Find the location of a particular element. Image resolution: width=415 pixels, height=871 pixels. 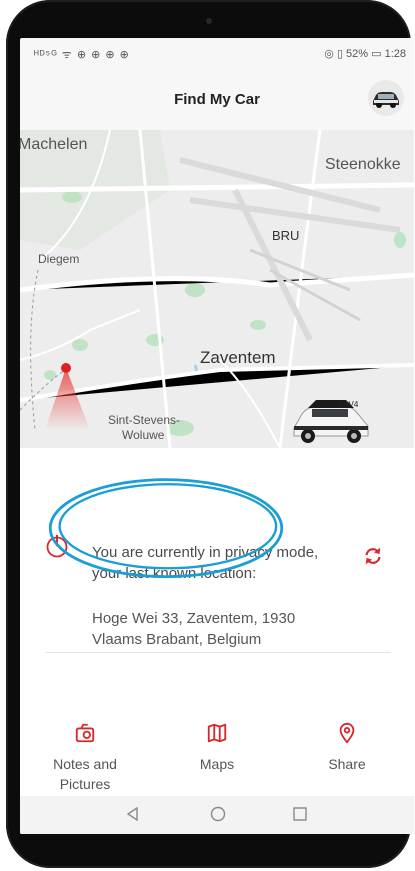

status-icons-right: ◎ ▯ 52% ▭ 1:28 is located at coordinates (365, 54).